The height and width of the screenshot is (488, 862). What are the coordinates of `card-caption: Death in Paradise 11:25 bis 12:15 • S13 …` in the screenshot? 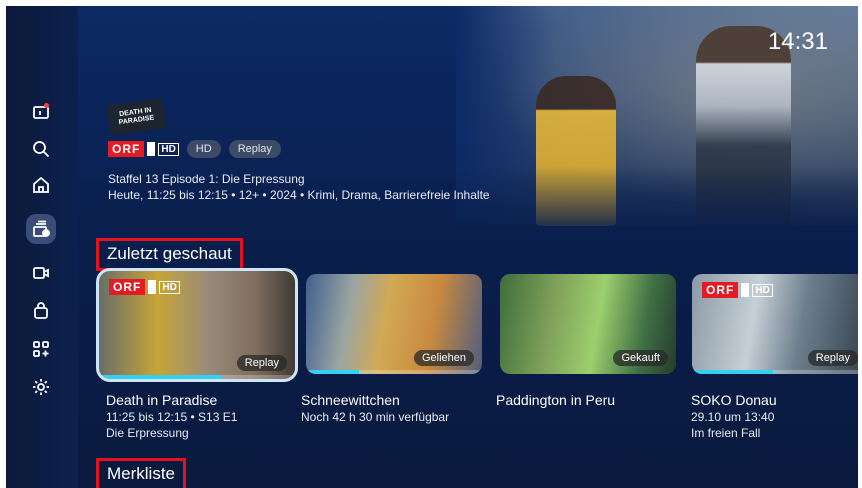 It's located at (172, 416).